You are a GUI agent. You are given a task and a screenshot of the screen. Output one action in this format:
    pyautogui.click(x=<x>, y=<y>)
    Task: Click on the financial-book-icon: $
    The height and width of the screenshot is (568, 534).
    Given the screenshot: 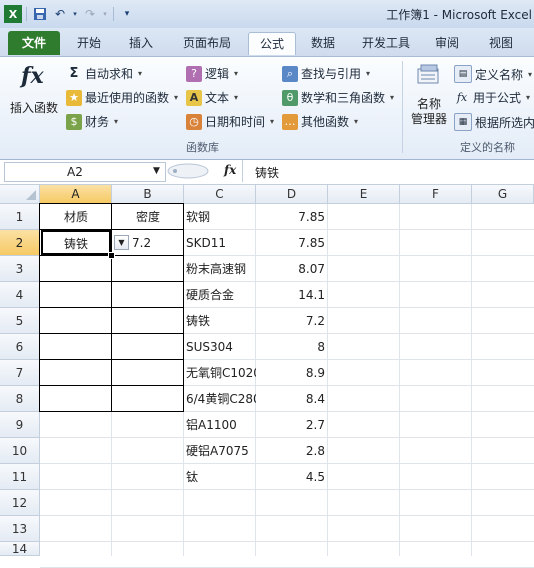 What is the action you would take?
    pyautogui.click(x=74, y=121)
    